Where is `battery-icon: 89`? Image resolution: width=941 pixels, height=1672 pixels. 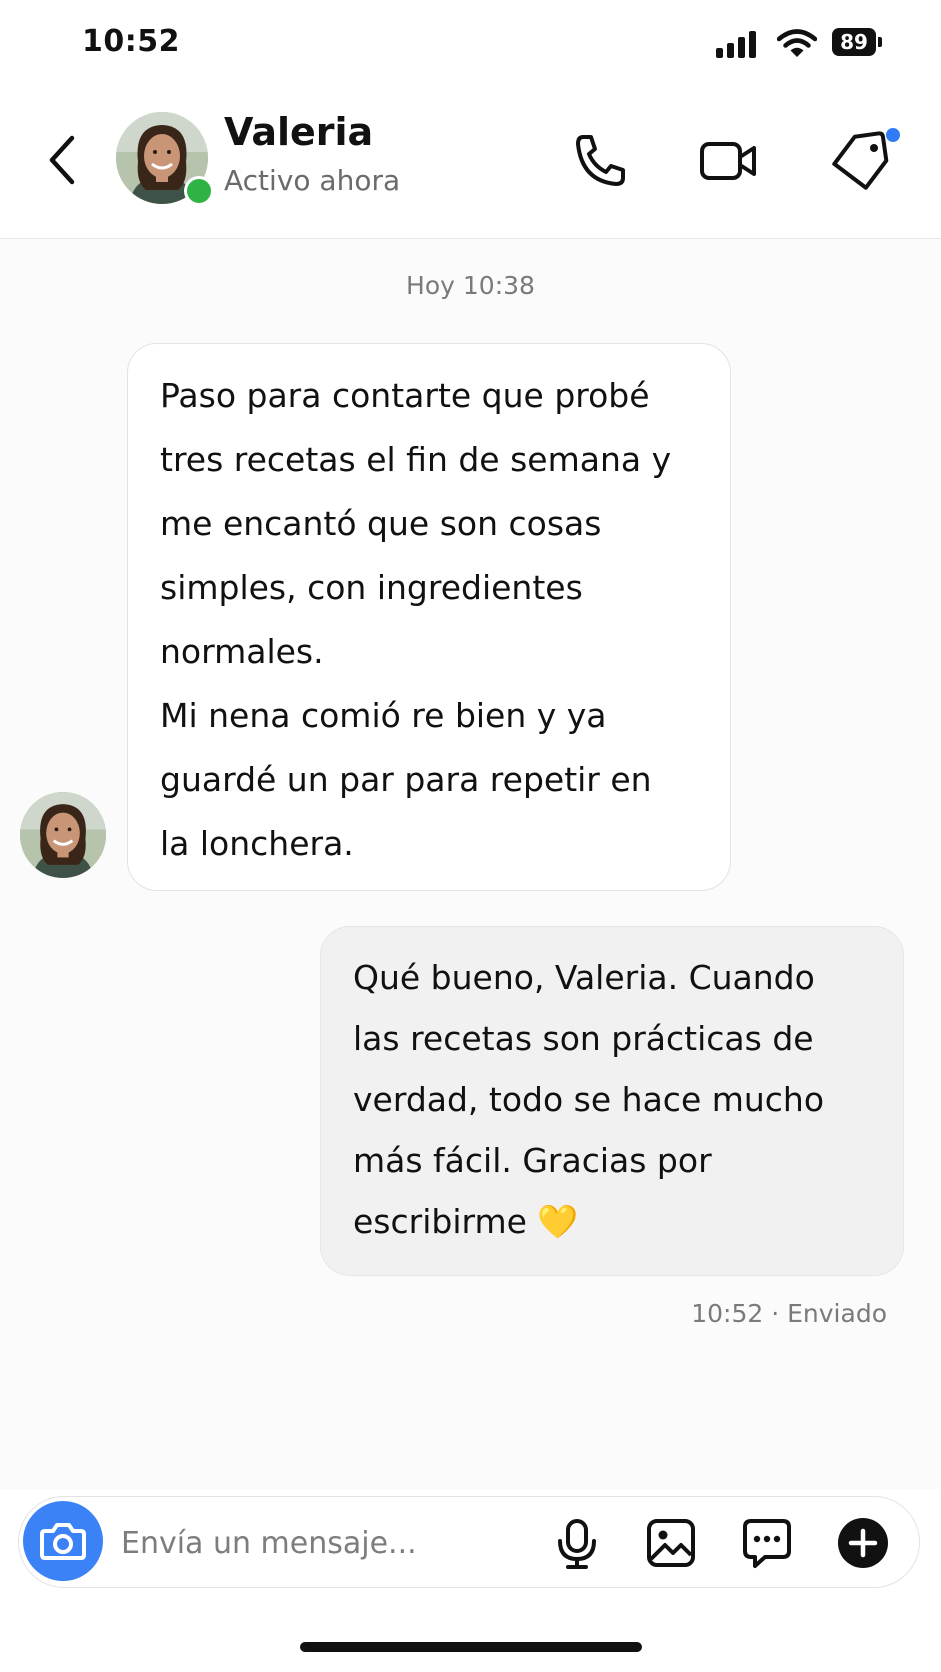
battery-icon: 89 is located at coordinates (857, 42).